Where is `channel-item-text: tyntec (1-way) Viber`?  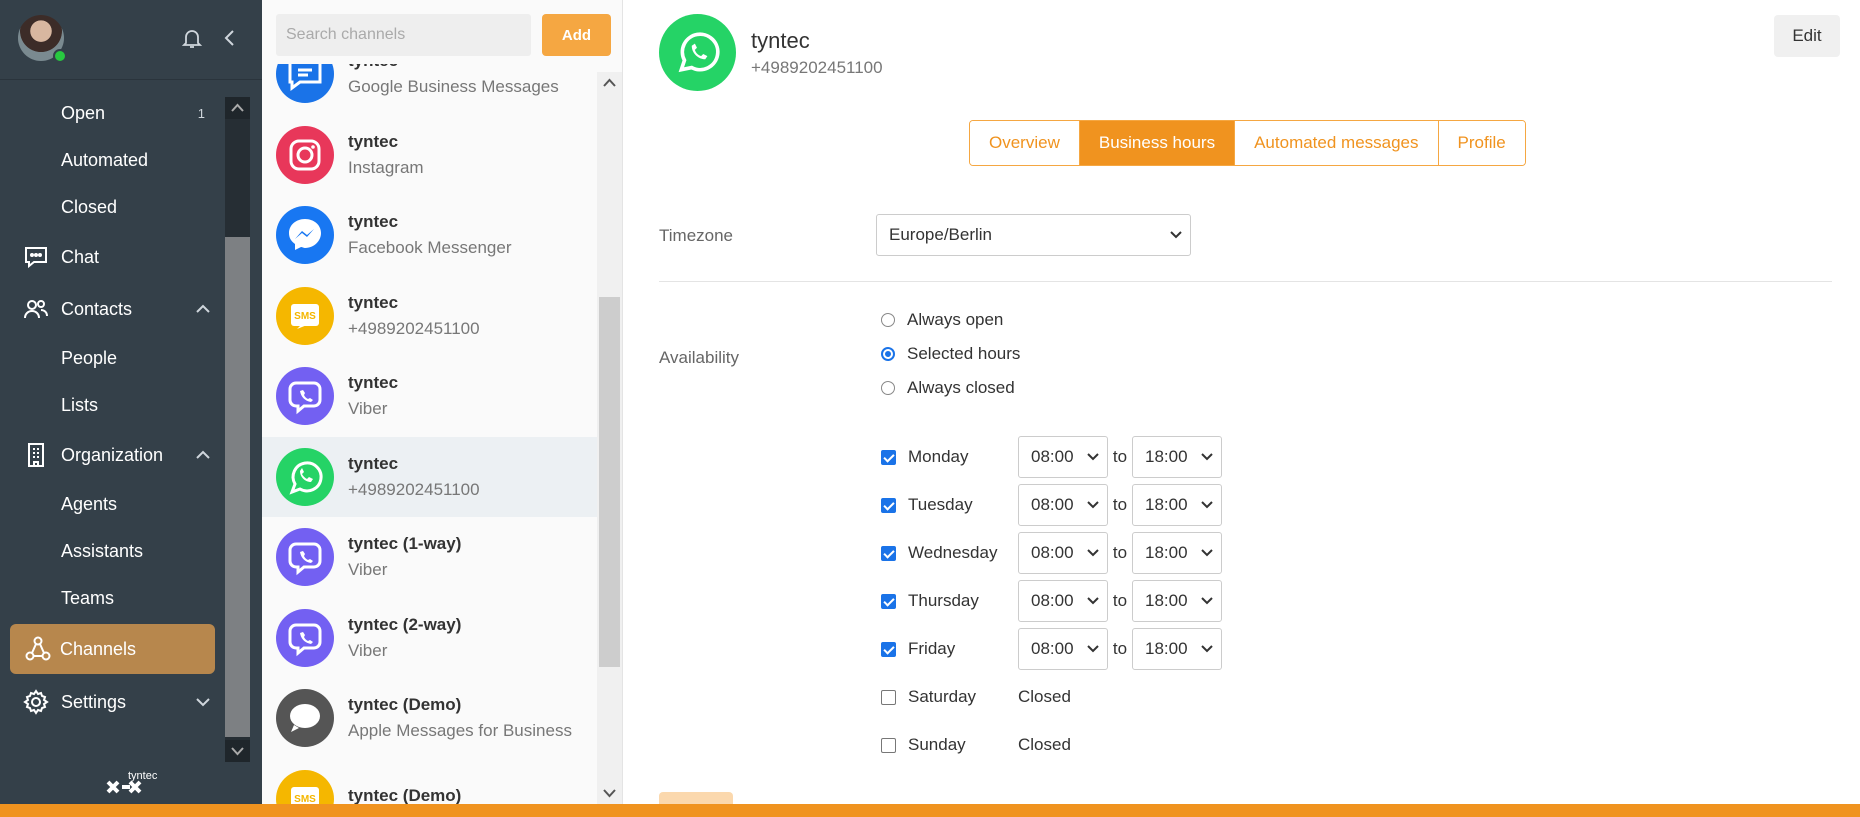 channel-item-text: tyntec (1-way) Viber is located at coordinates (404, 557).